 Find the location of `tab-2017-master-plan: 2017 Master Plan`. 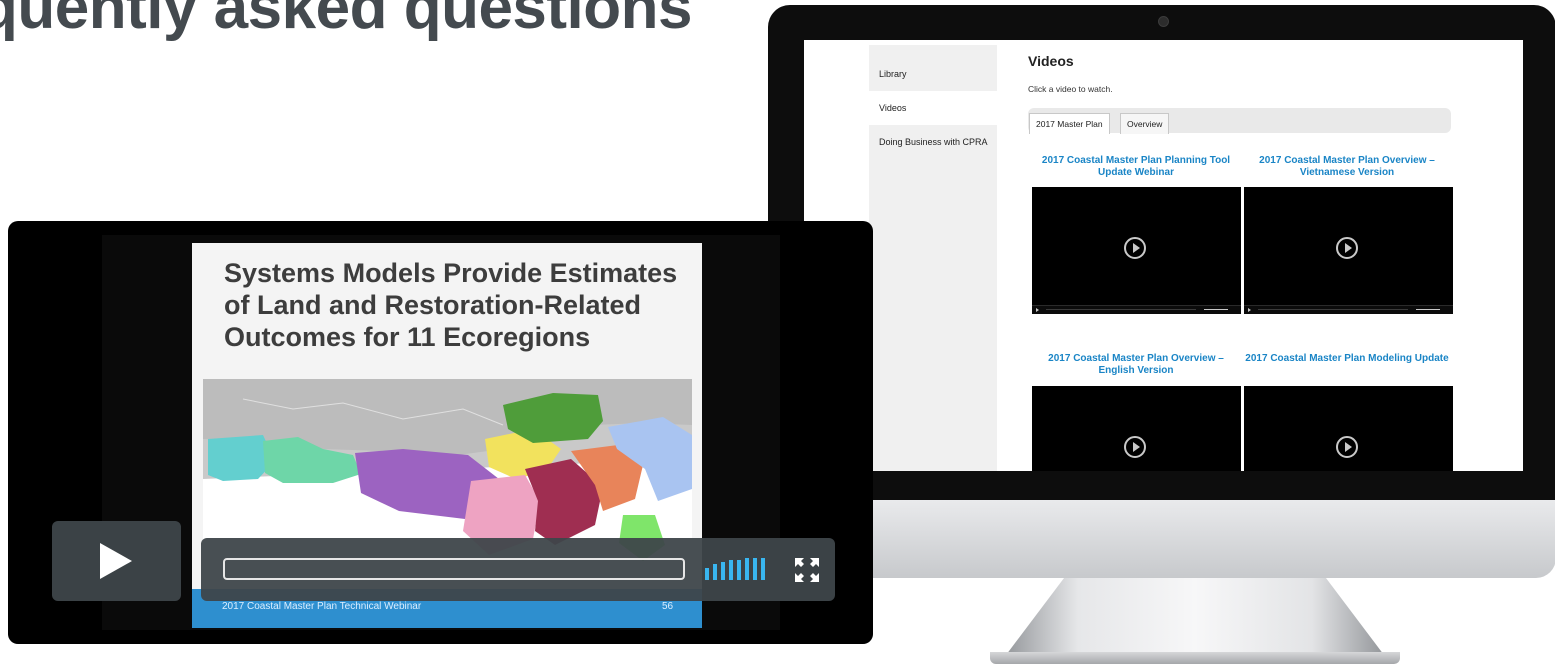

tab-2017-master-plan: 2017 Master Plan is located at coordinates (1069, 123).